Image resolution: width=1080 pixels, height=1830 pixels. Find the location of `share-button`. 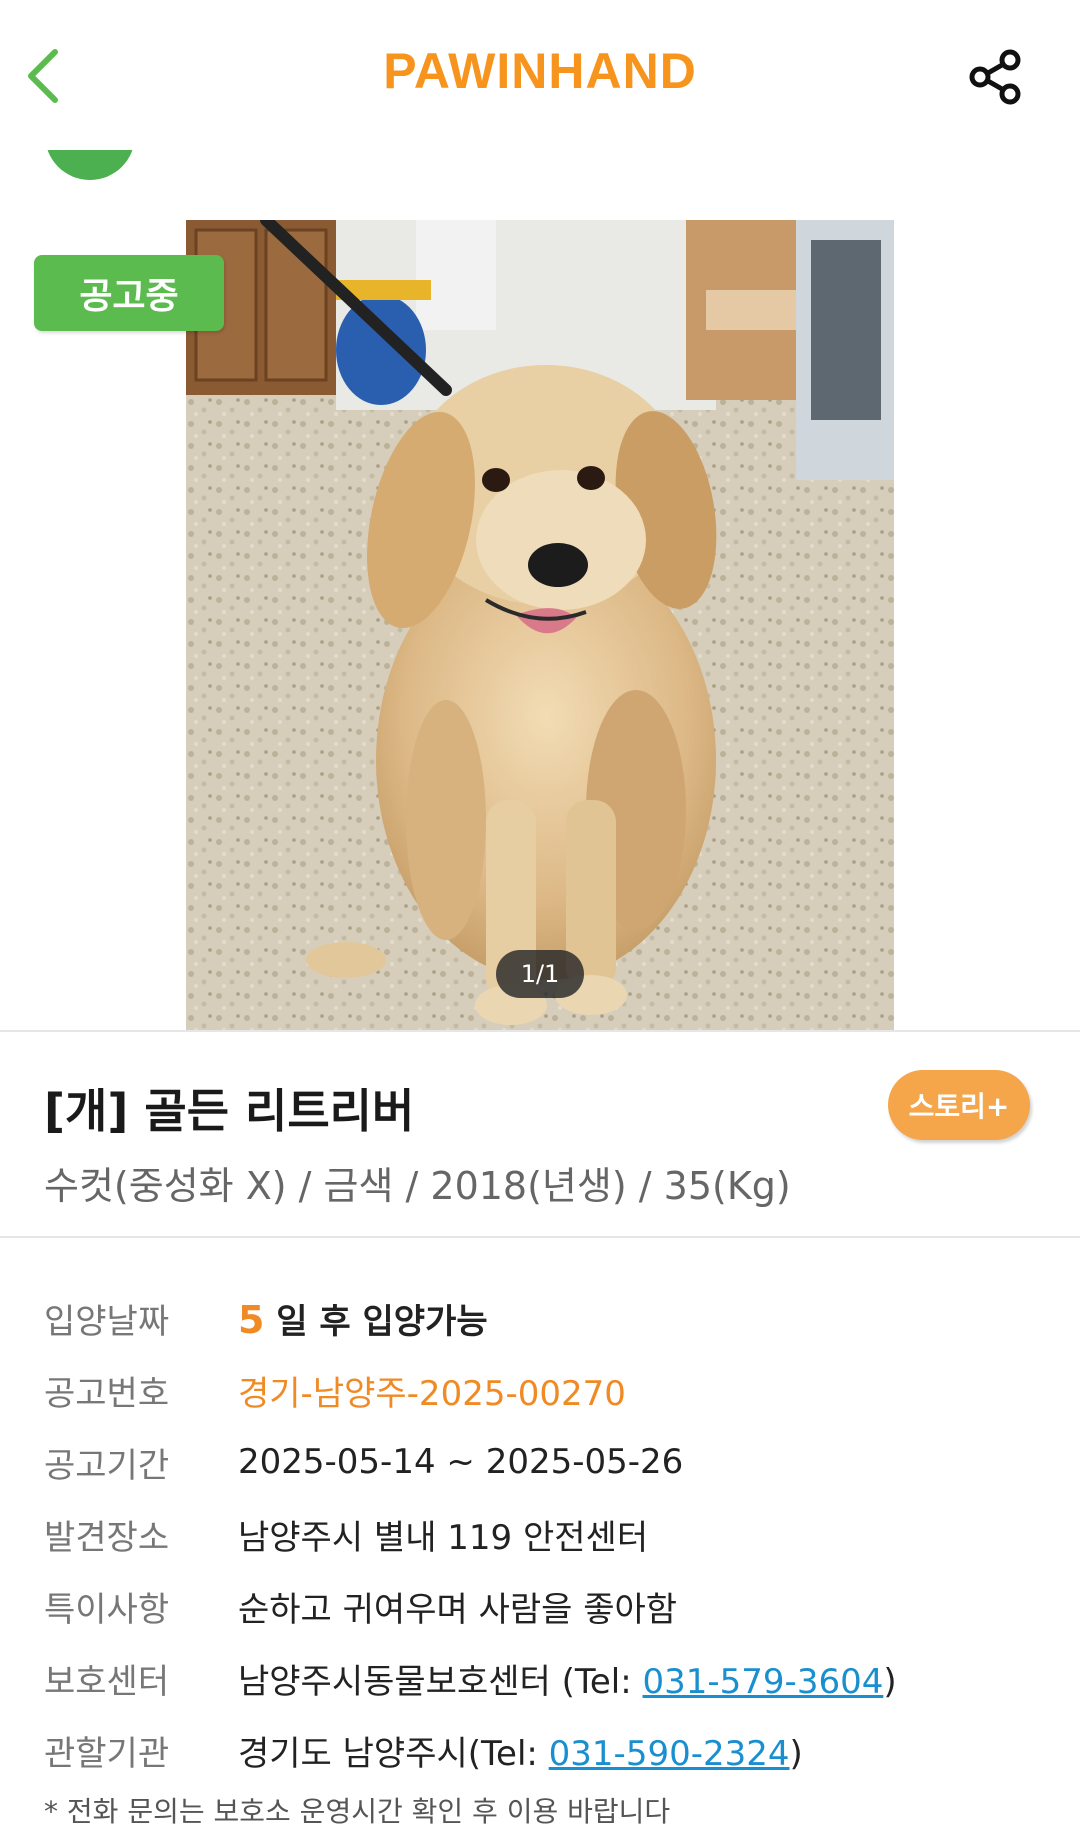

share-button is located at coordinates (995, 77).